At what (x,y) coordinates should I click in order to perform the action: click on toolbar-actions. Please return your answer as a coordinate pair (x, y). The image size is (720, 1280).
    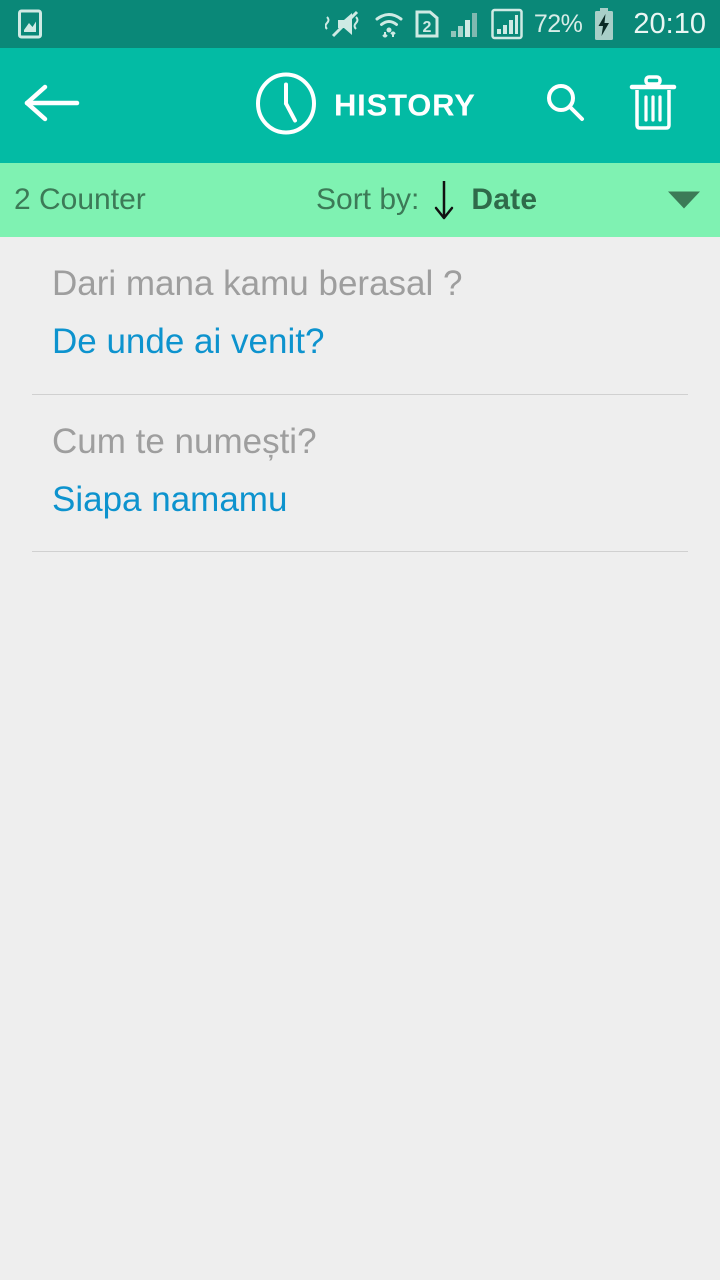
    Looking at the image, I should click on (631, 105).